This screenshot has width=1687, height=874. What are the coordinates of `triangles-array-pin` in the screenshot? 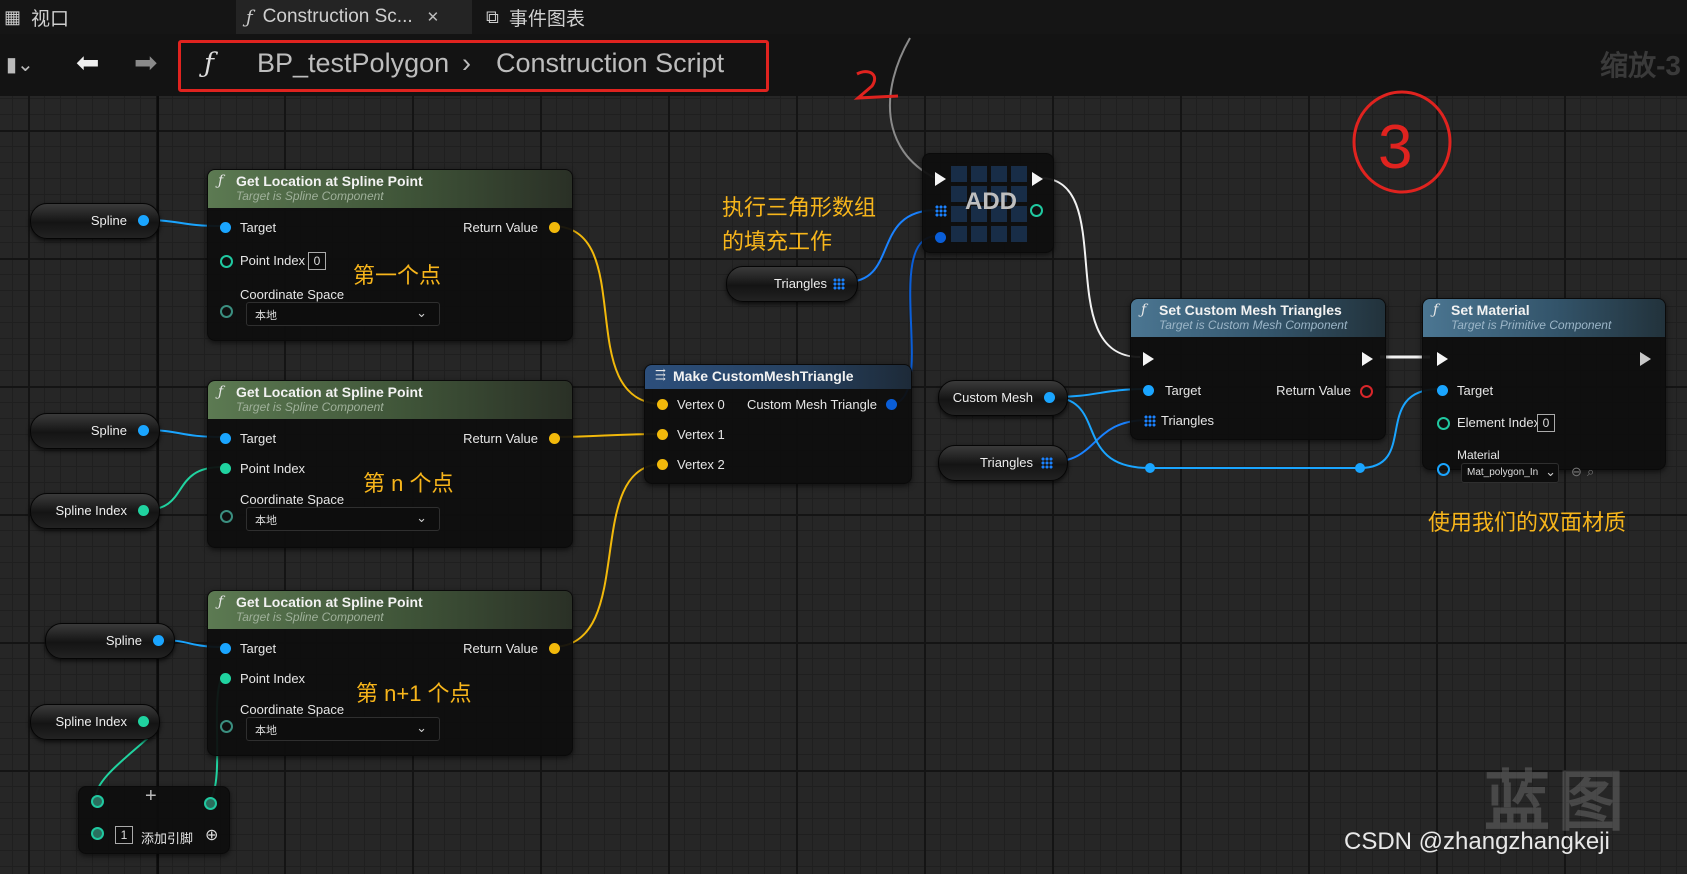 It's located at (1150, 421).